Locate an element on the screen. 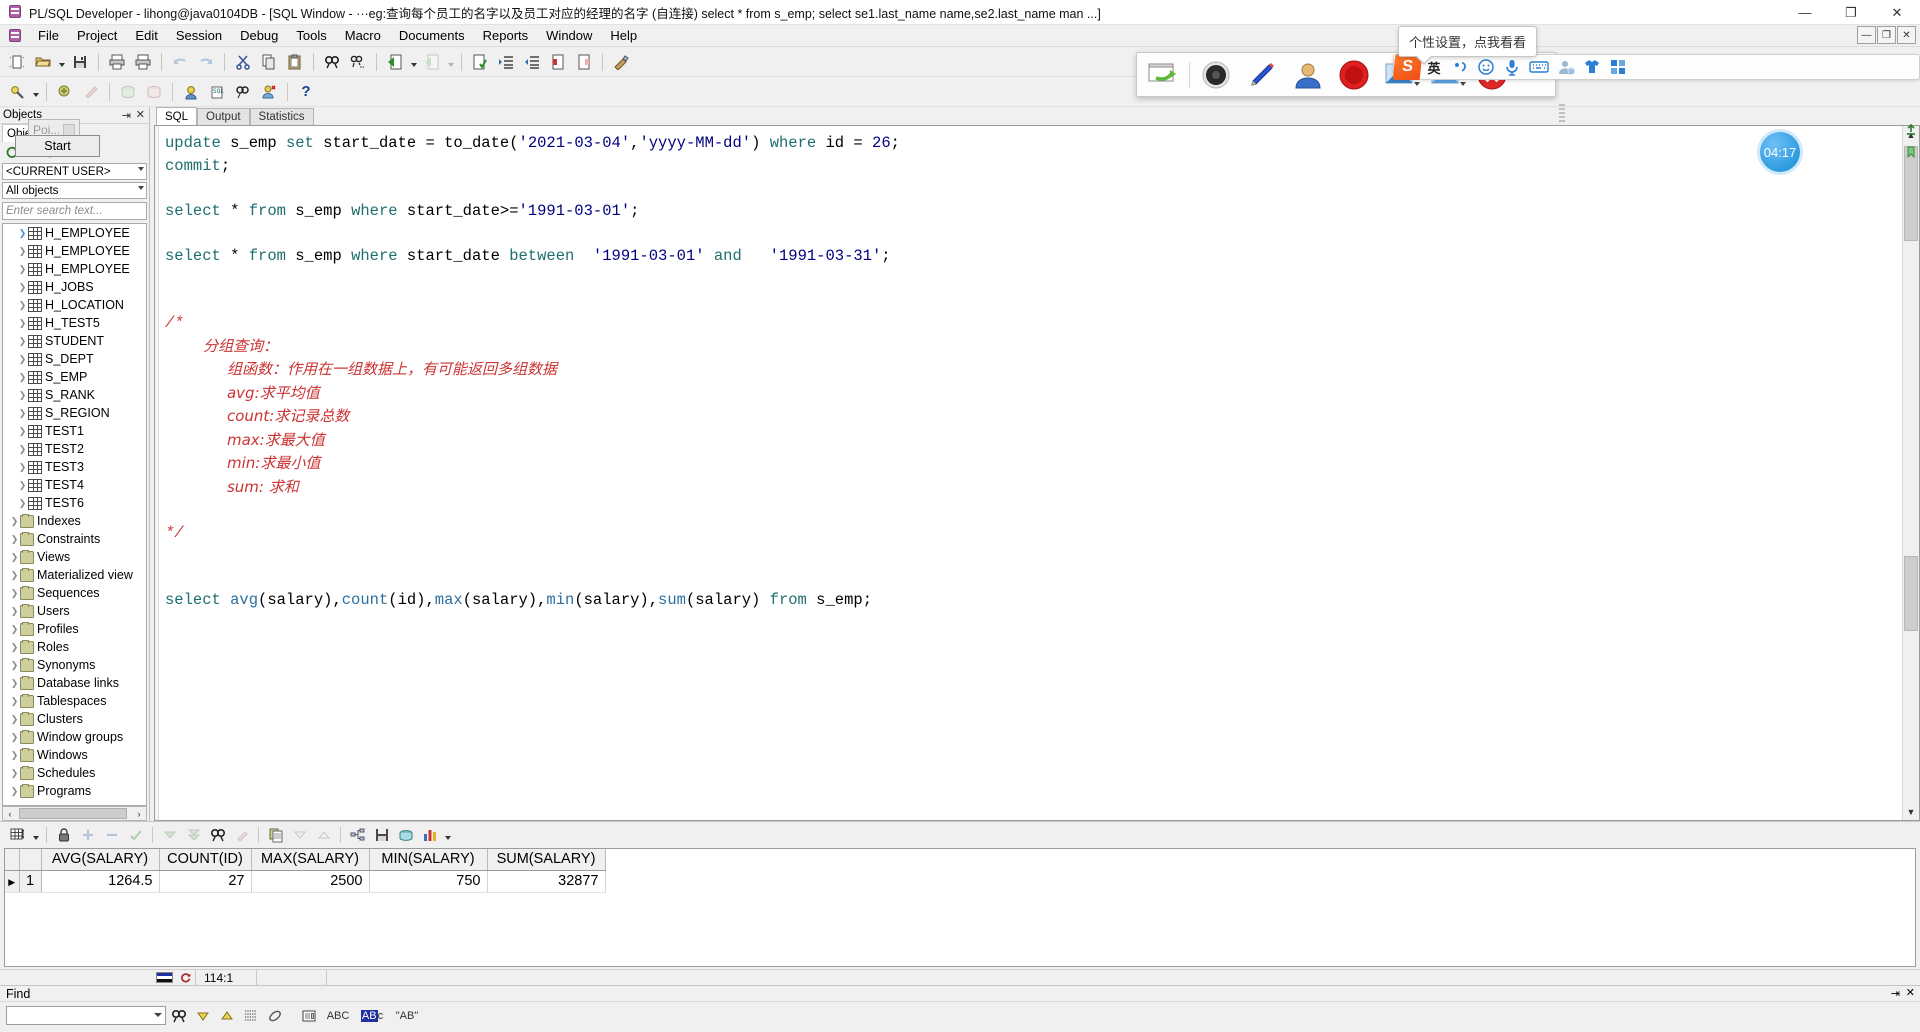 The height and width of the screenshot is (1032, 1920). tree-item-h-location: ❯ H_LOCATION is located at coordinates (74, 305).